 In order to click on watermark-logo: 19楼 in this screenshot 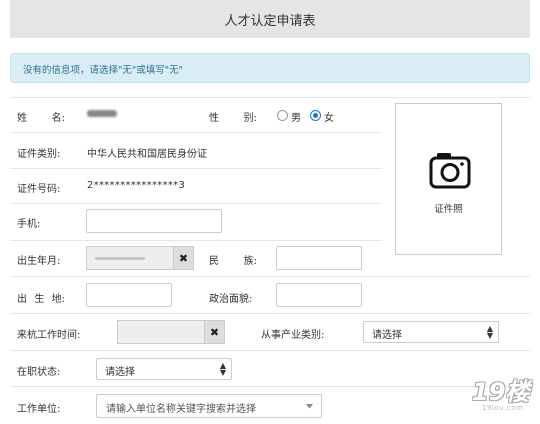, I will do `click(501, 392)`.